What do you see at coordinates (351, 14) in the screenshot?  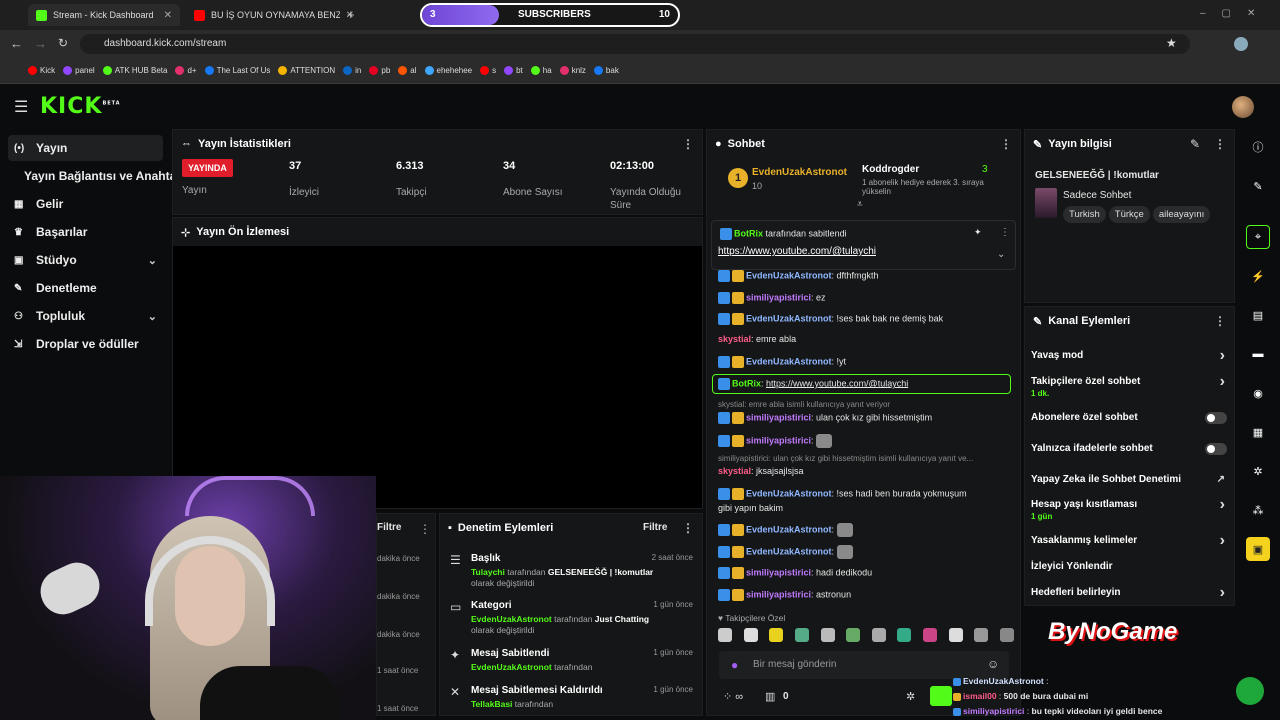 I see `new-tab-icon: +` at bounding box center [351, 14].